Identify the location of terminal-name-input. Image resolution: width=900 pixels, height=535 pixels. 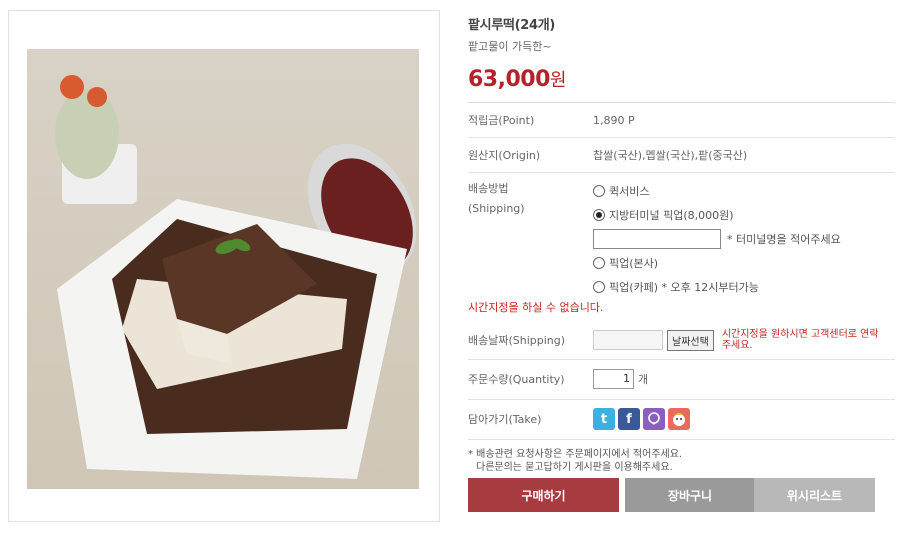
(657, 239).